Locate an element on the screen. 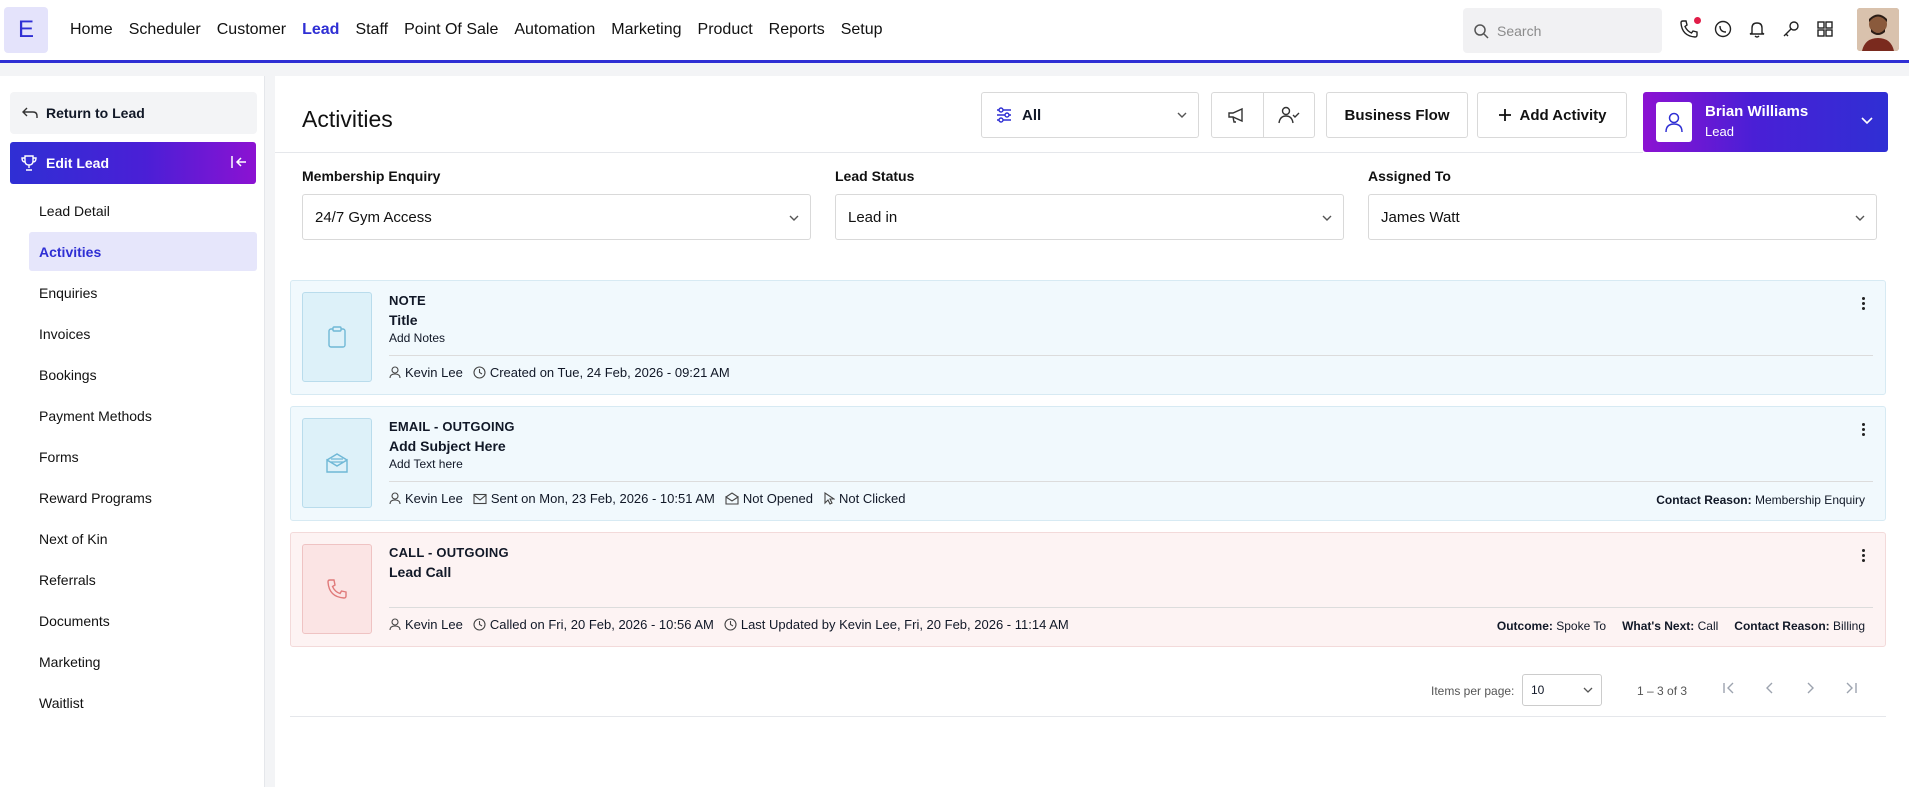  business-flow-button: Business Flow is located at coordinates (1397, 115).